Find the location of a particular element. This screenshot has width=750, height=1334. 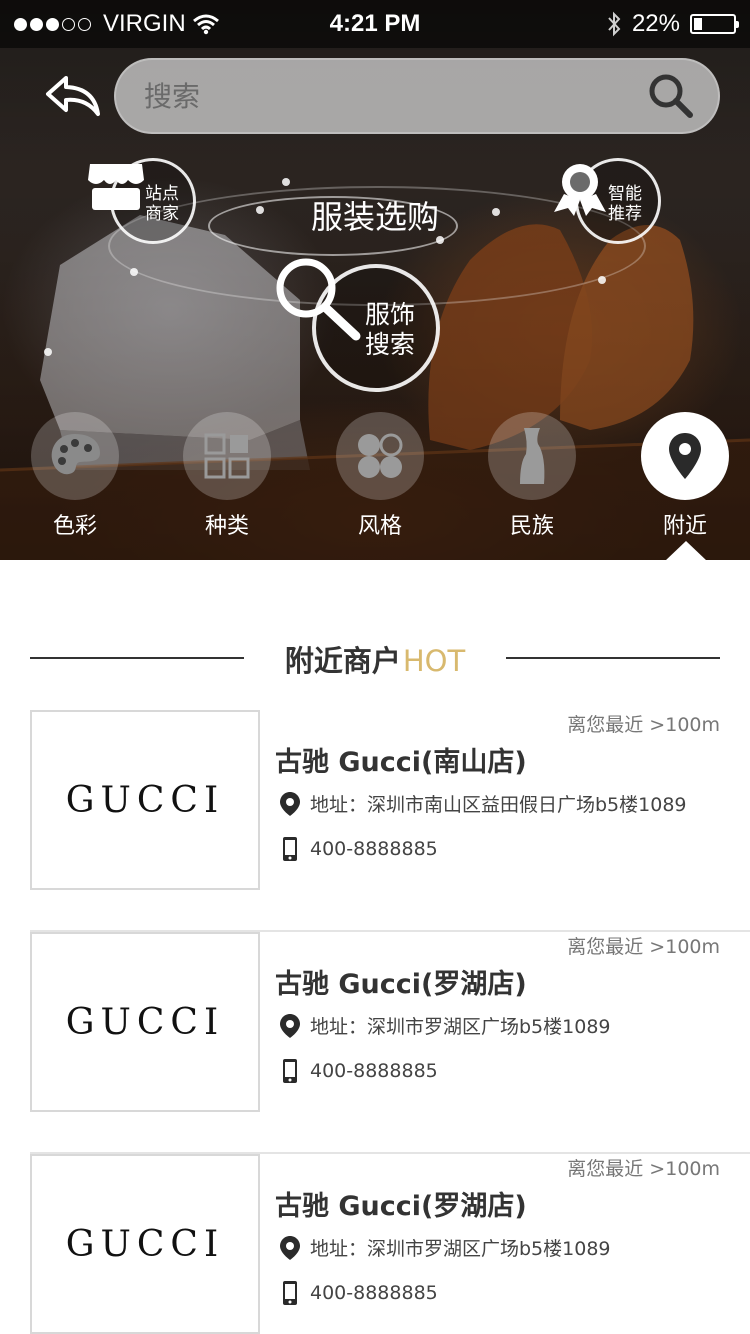

search-bar is located at coordinates (417, 96).